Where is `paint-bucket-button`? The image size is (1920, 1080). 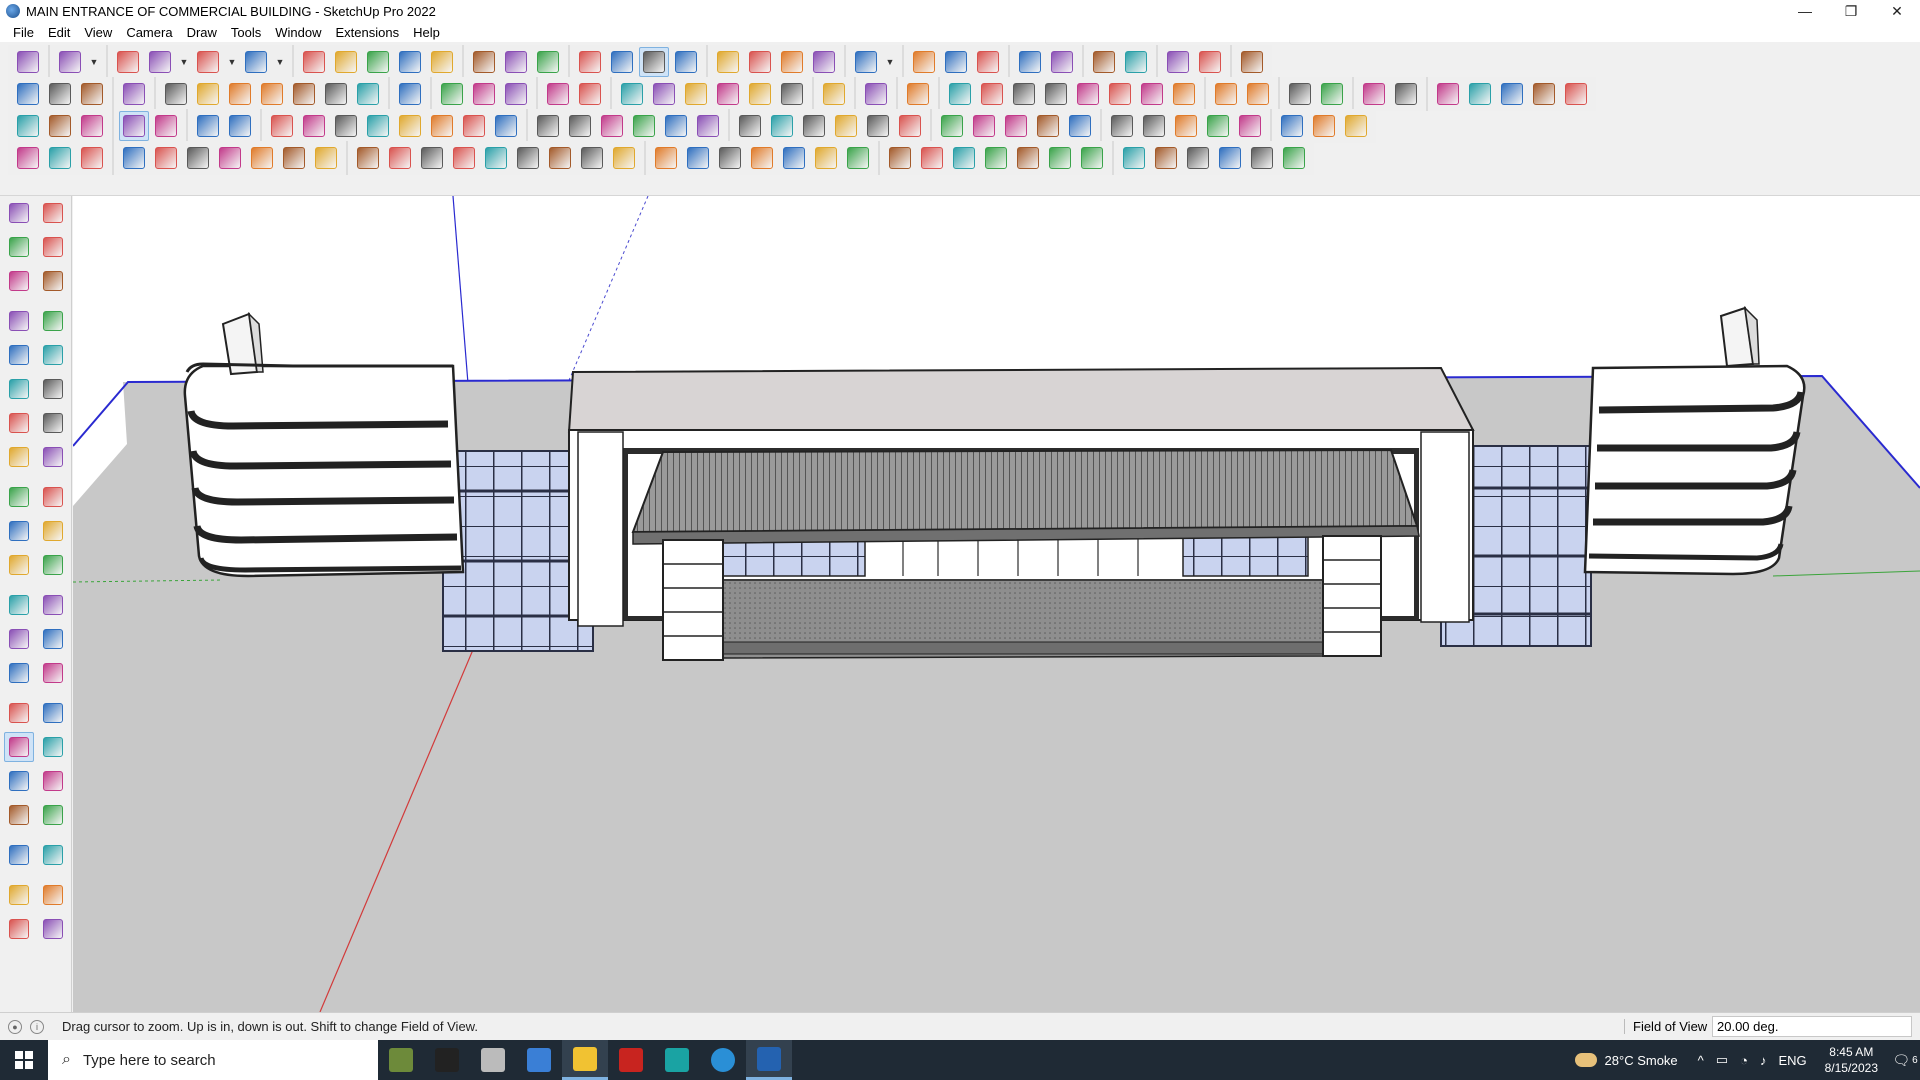
paint-bucket-button is located at coordinates (548, 62).